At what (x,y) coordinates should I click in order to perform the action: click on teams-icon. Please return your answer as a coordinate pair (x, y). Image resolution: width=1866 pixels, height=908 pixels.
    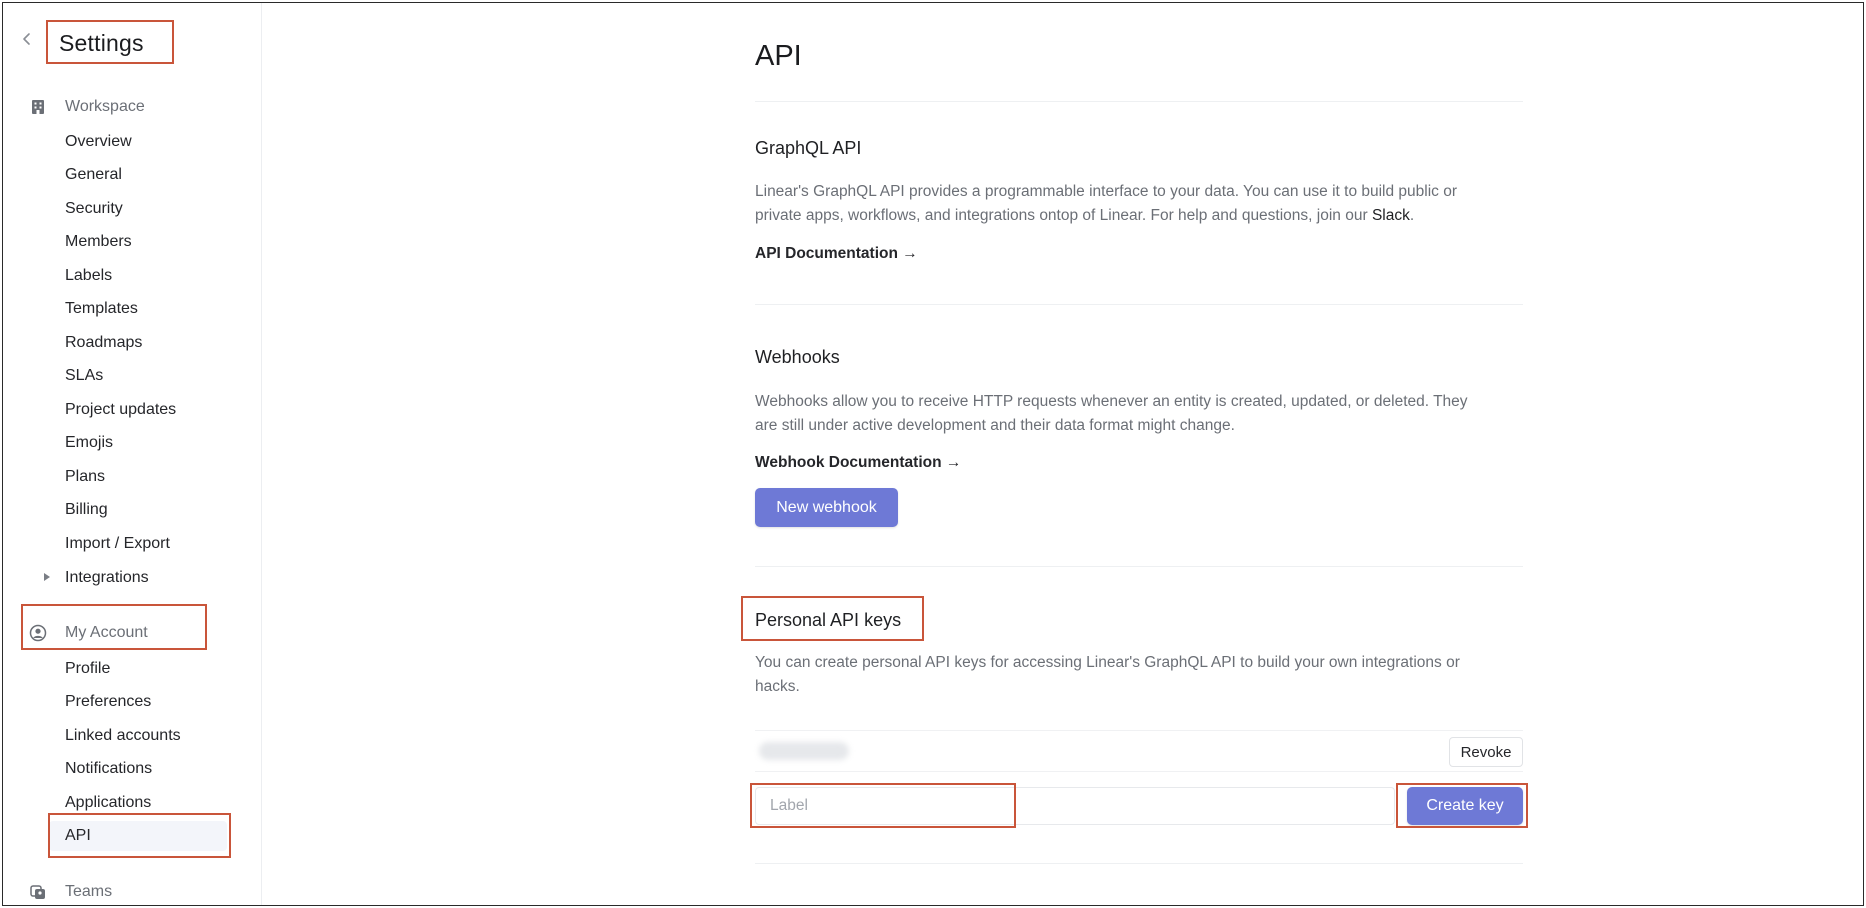
    Looking at the image, I should click on (38, 892).